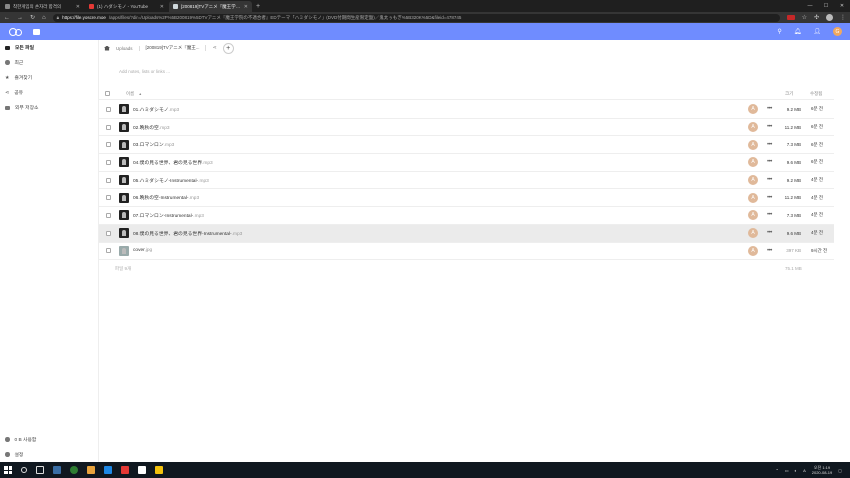  Describe the element at coordinates (777, 470) in the screenshot. I see `chevron-up-icon: ⌃` at that location.